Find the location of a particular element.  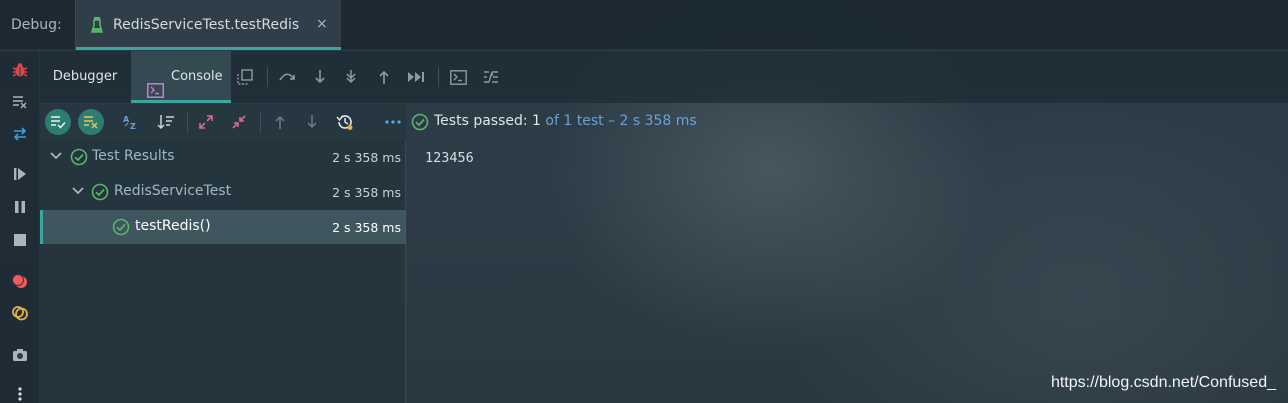

tests-total: of 1 test is located at coordinates (574, 121).